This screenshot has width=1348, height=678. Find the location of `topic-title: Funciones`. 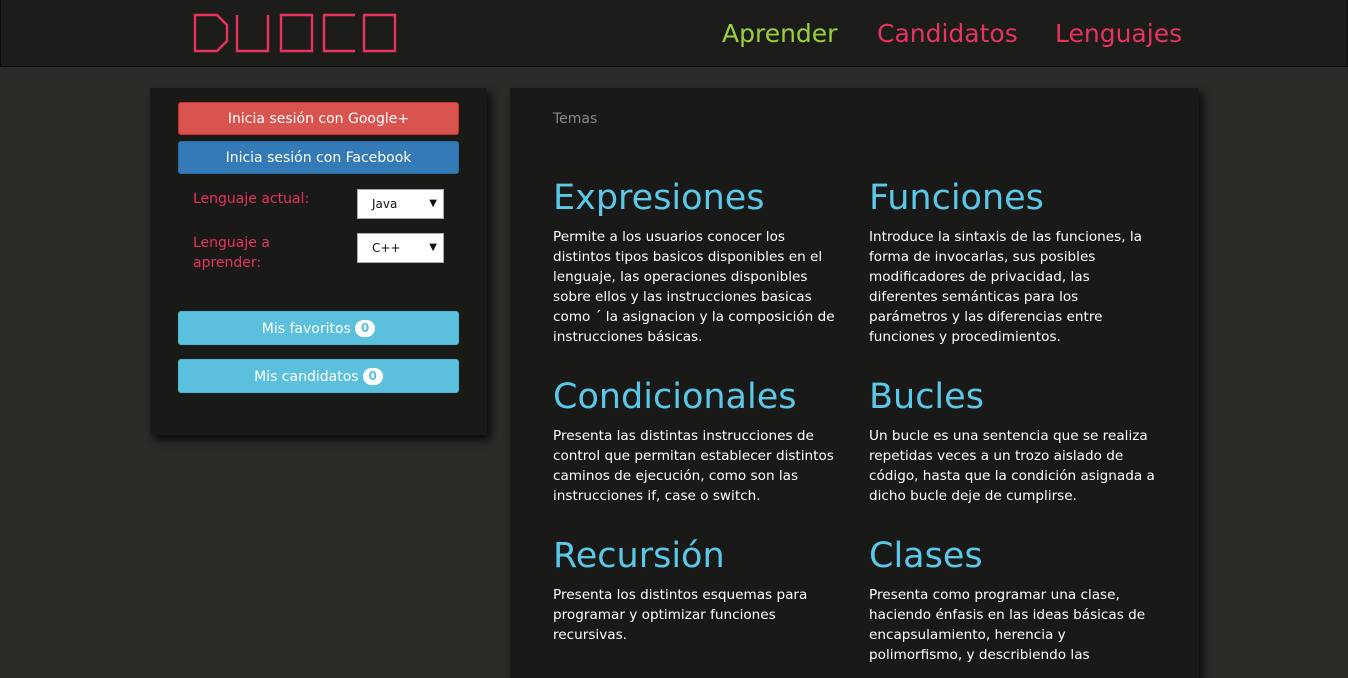

topic-title: Funciones is located at coordinates (1014, 198).